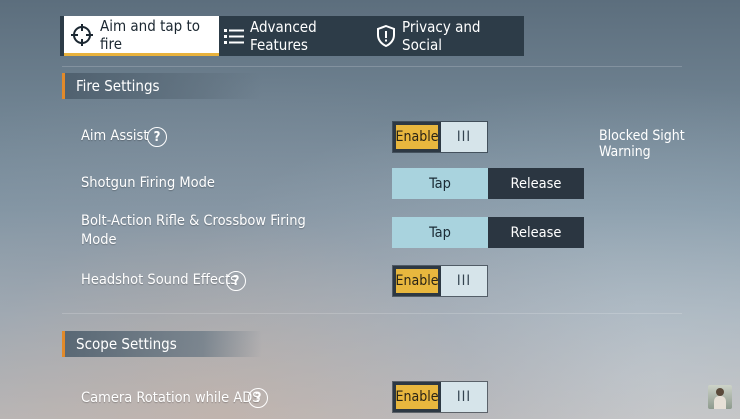 This screenshot has width=740, height=419. What do you see at coordinates (386, 36) in the screenshot?
I see `shield-icon` at bounding box center [386, 36].